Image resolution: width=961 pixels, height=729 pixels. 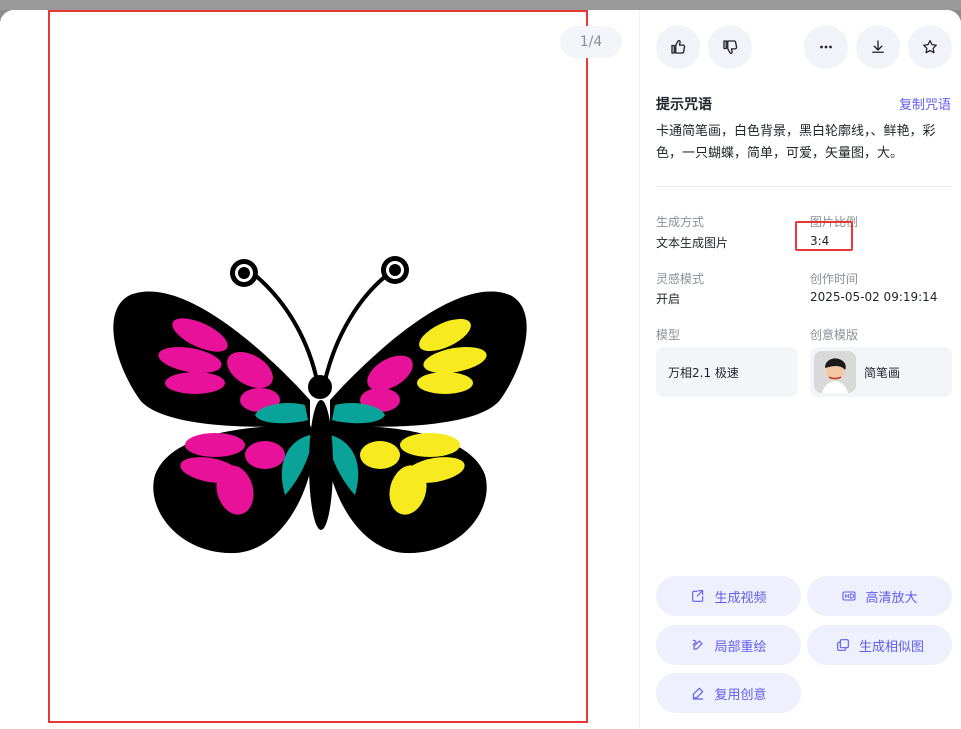 I want to click on local-repaint-button: 局部重绘, so click(x=728, y=645).